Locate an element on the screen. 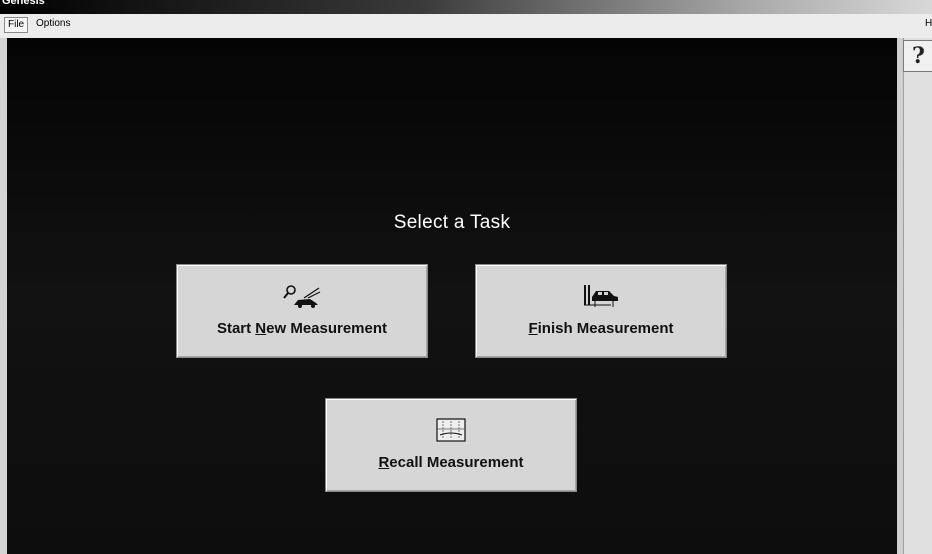 This screenshot has width=932, height=554. menu-options: Options is located at coordinates (53, 24).